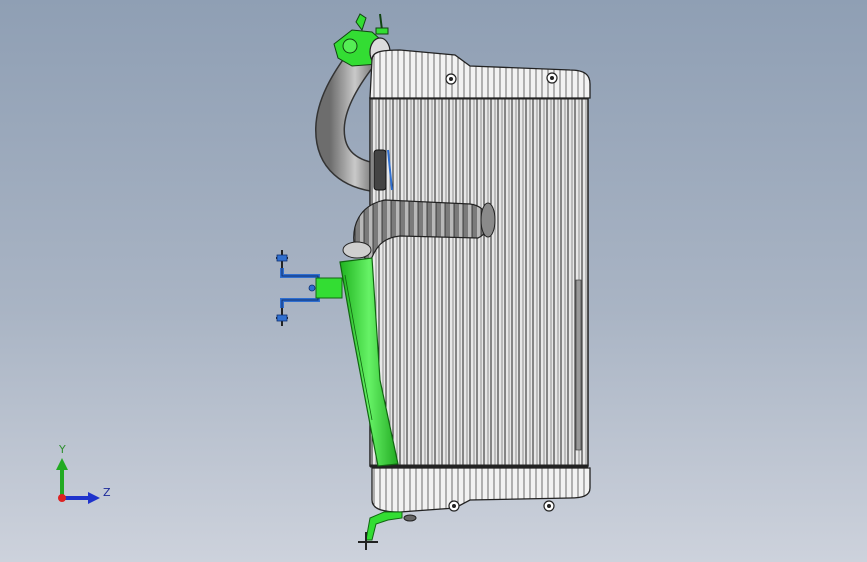 The image size is (867, 562). Describe the element at coordinates (94, 498) in the screenshot. I see `z-arrow-head` at that location.